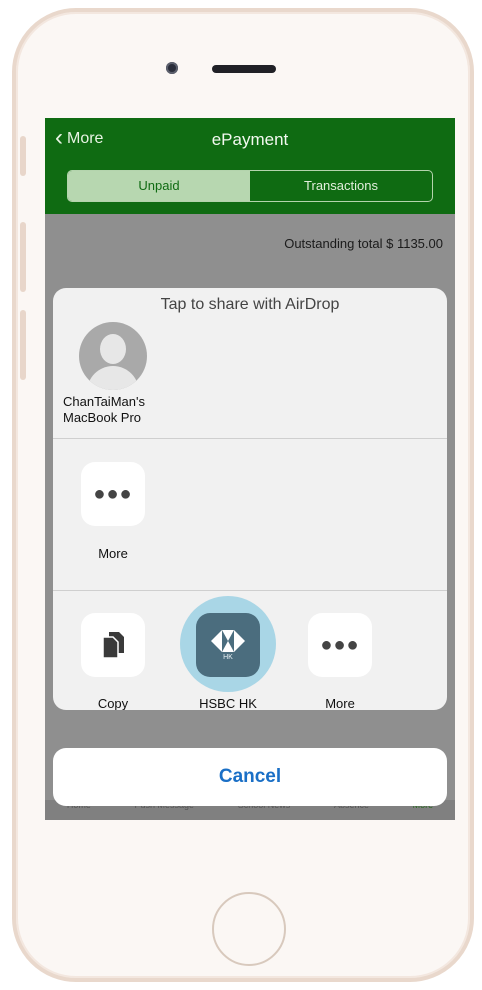  I want to click on cancel-button: Cancel, so click(250, 777).